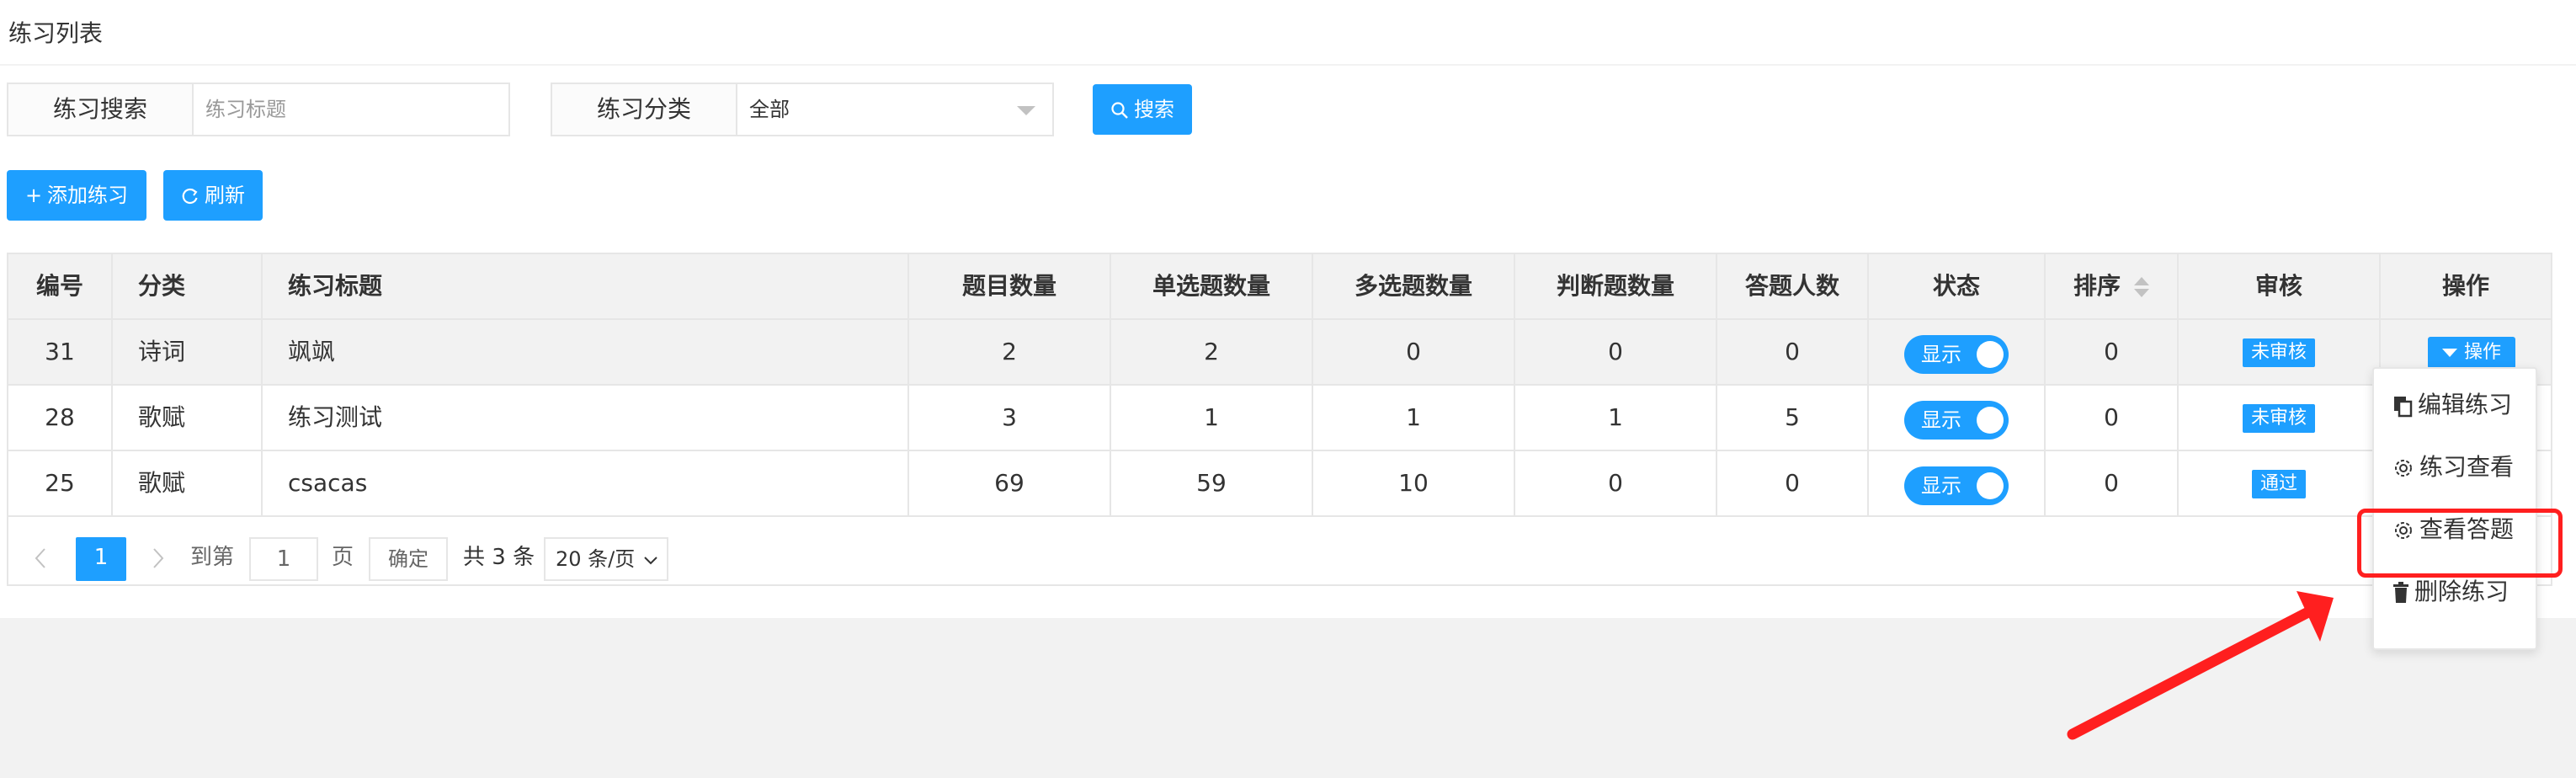 Image resolution: width=2576 pixels, height=778 pixels. Describe the element at coordinates (160, 559) in the screenshot. I see `next-page-icon` at that location.